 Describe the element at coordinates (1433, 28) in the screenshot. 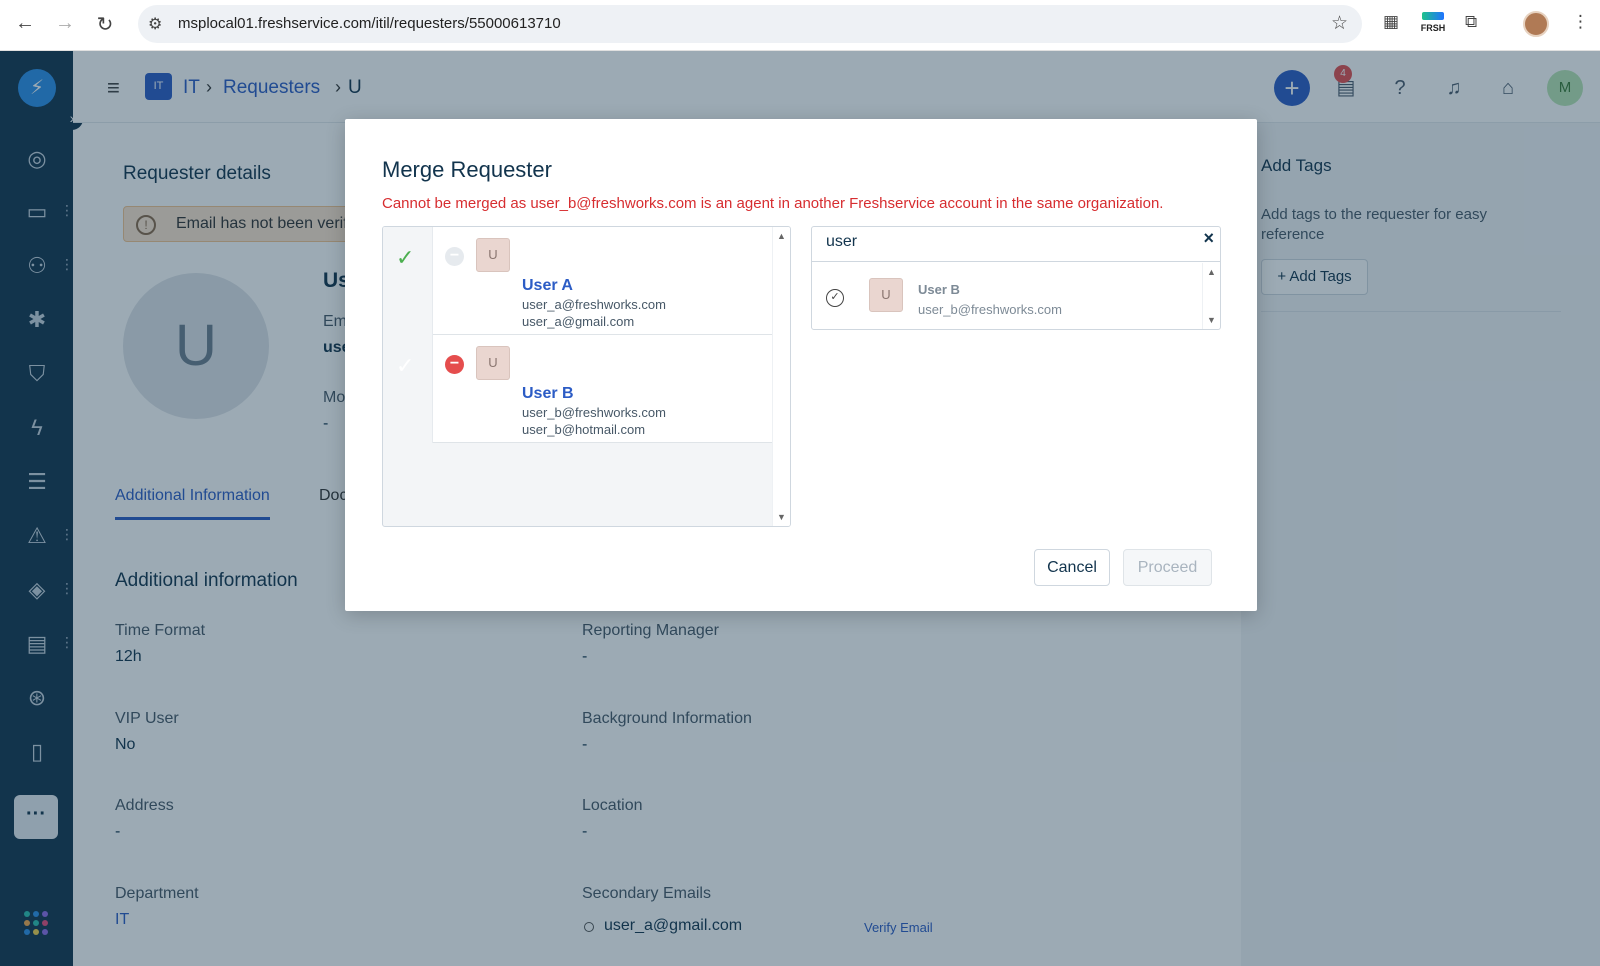

I see `frsh-extension-label: FRSH` at that location.